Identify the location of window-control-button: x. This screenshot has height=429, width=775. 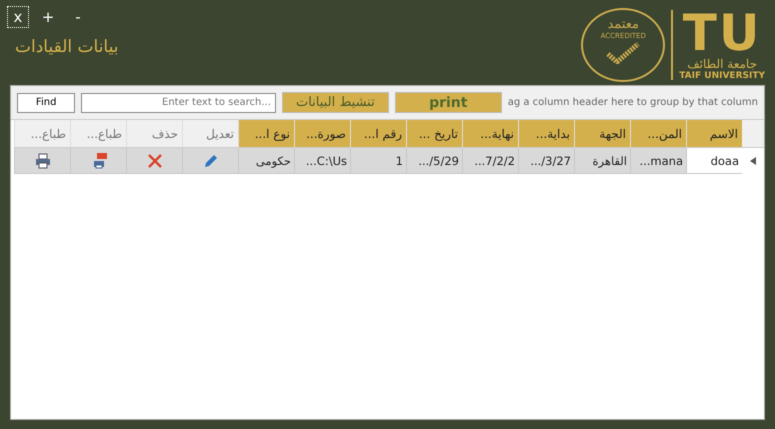
(18, 17).